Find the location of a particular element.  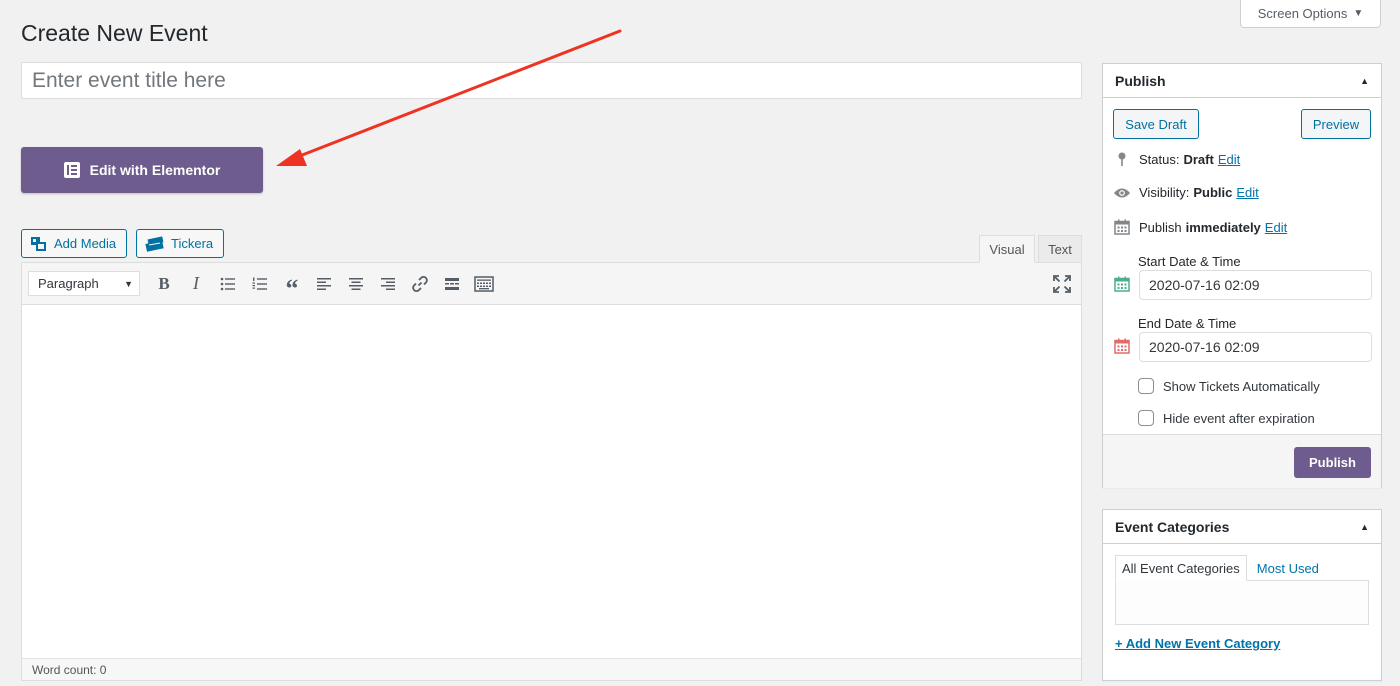

annotation-arrow-icon is located at coordinates (449, 97).